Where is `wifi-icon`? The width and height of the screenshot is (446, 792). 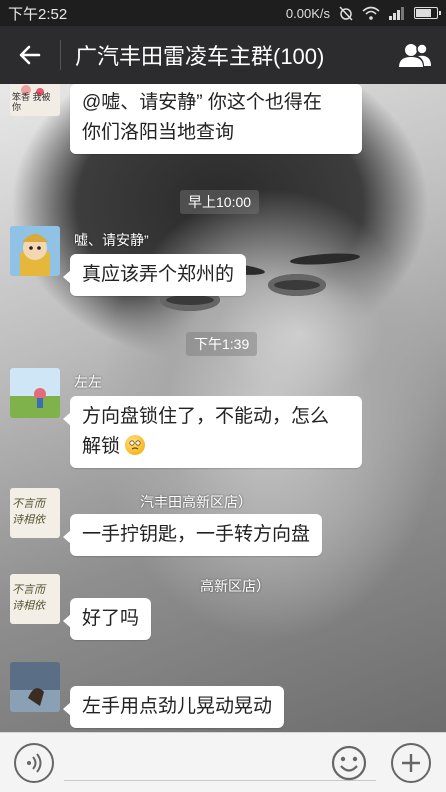
wifi-icon is located at coordinates (371, 13).